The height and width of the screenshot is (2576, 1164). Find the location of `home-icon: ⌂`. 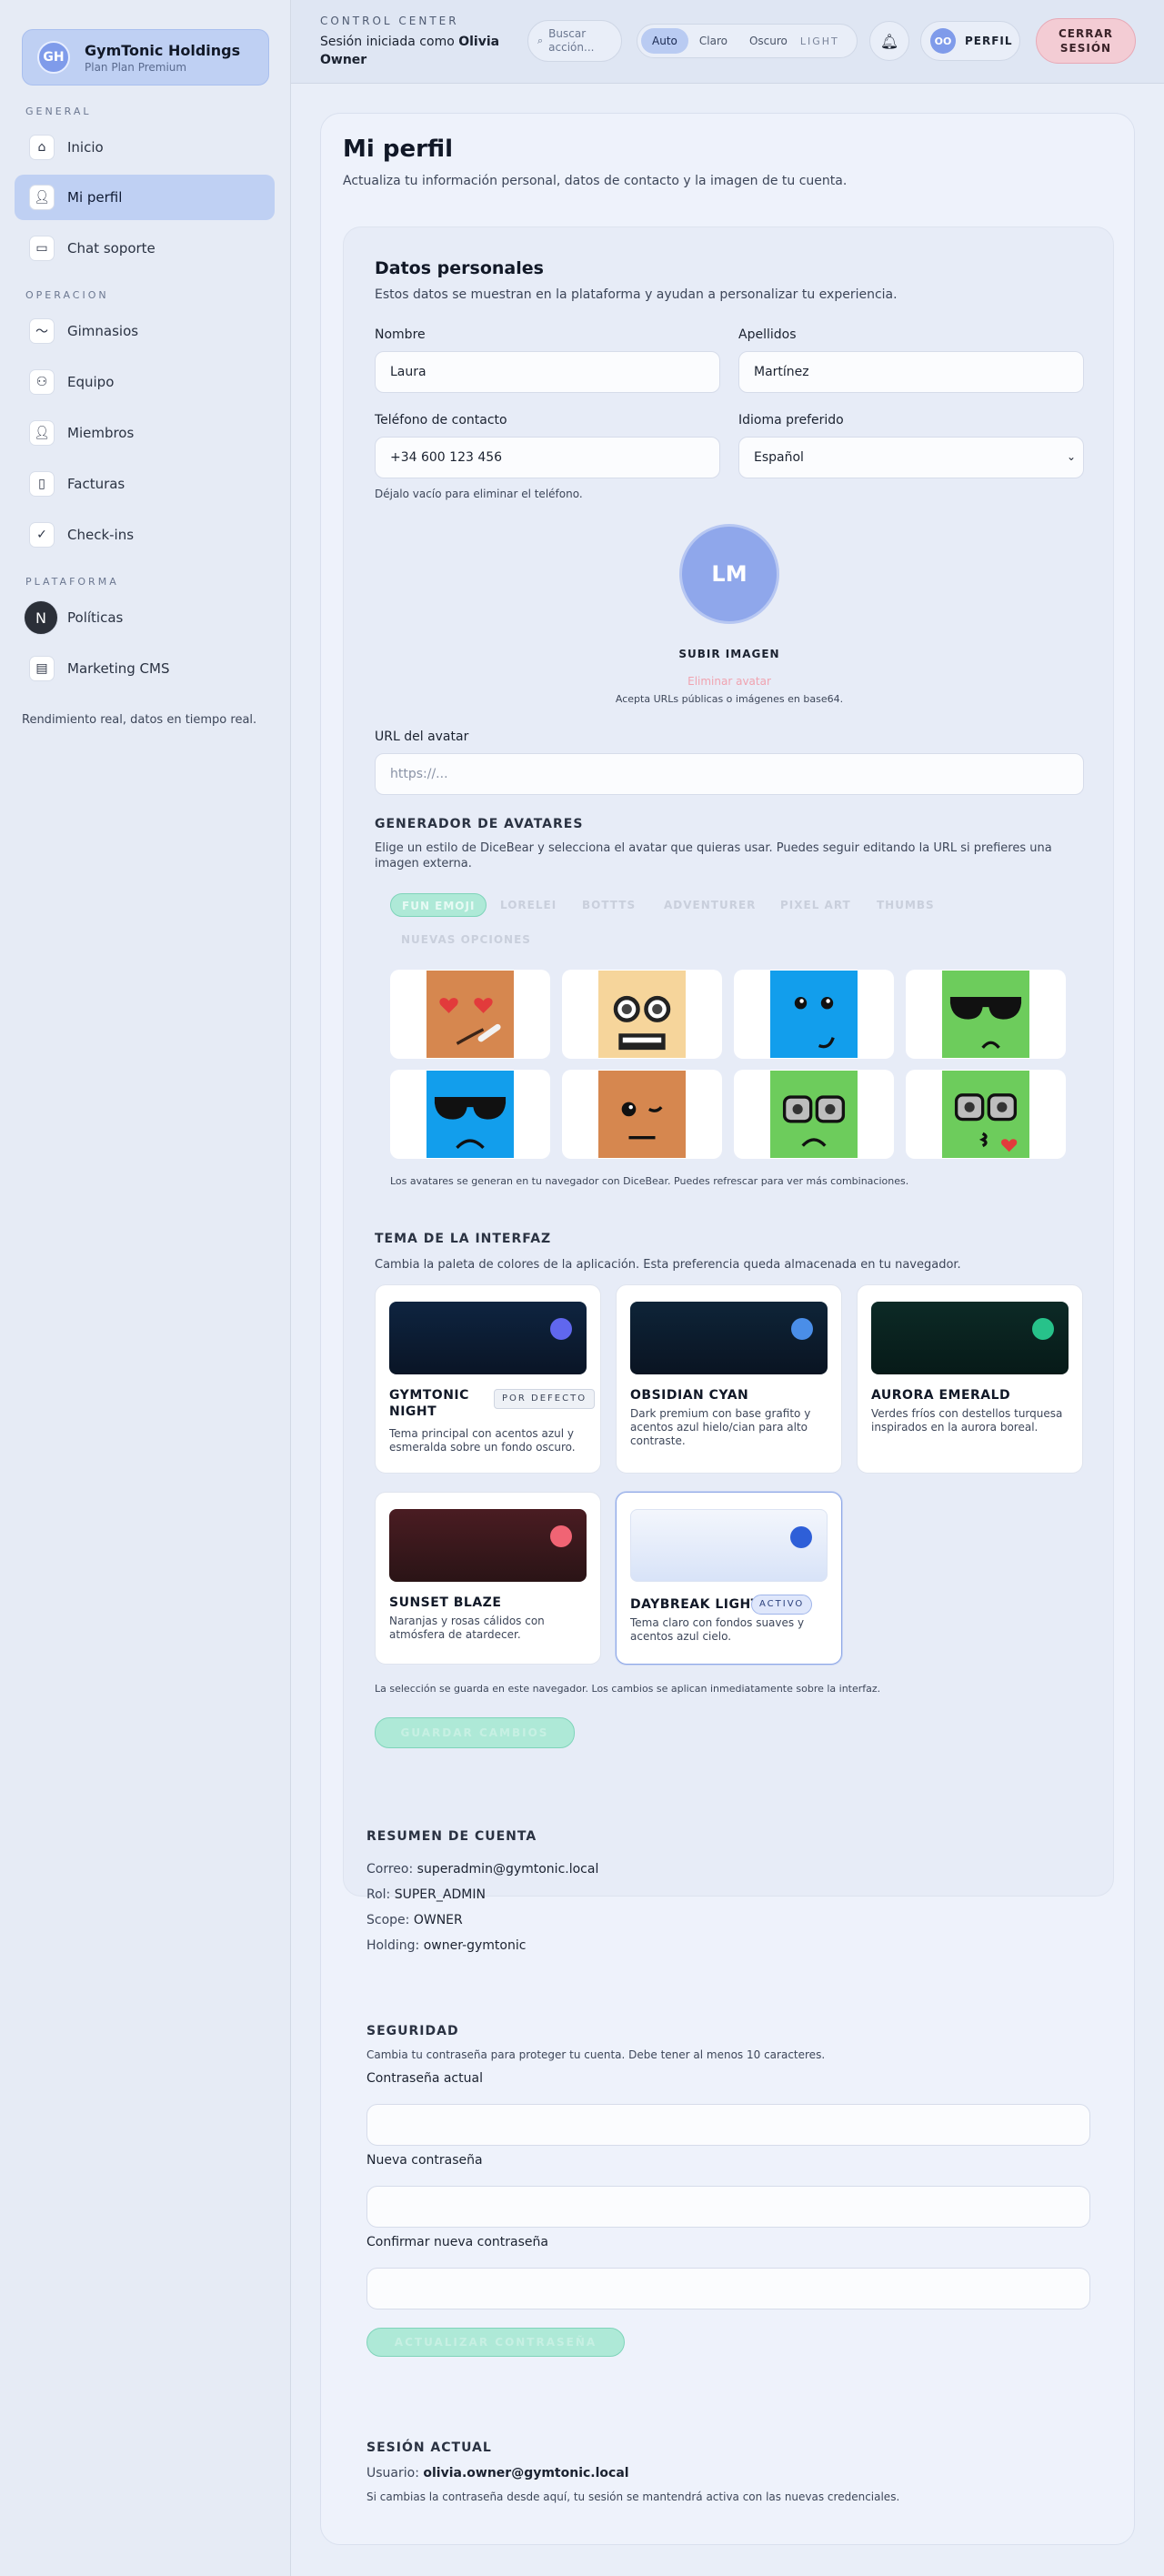

home-icon: ⌂ is located at coordinates (42, 147).